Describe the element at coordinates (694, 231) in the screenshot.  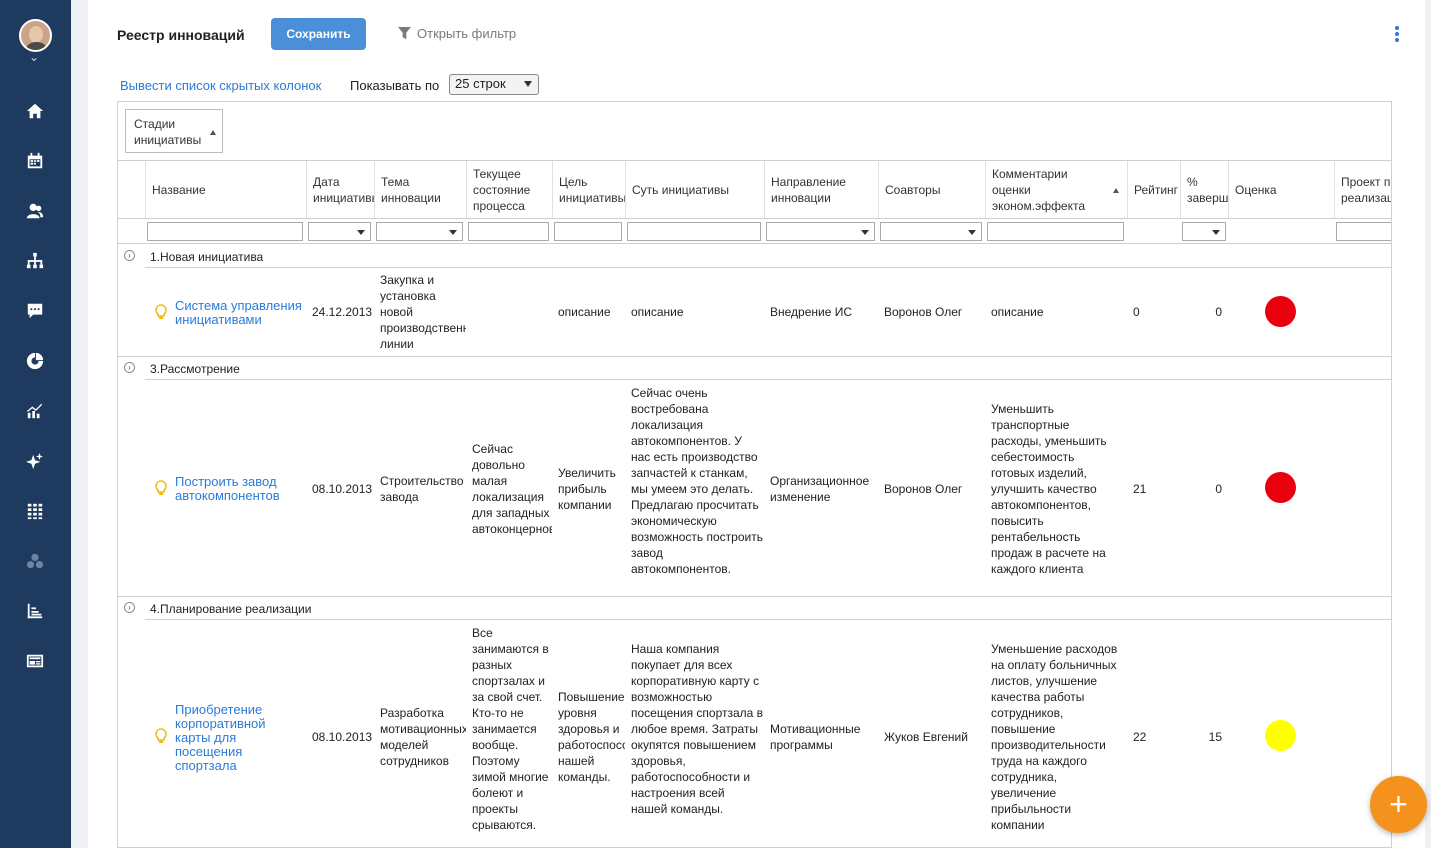
I see `filter-essence-input` at that location.